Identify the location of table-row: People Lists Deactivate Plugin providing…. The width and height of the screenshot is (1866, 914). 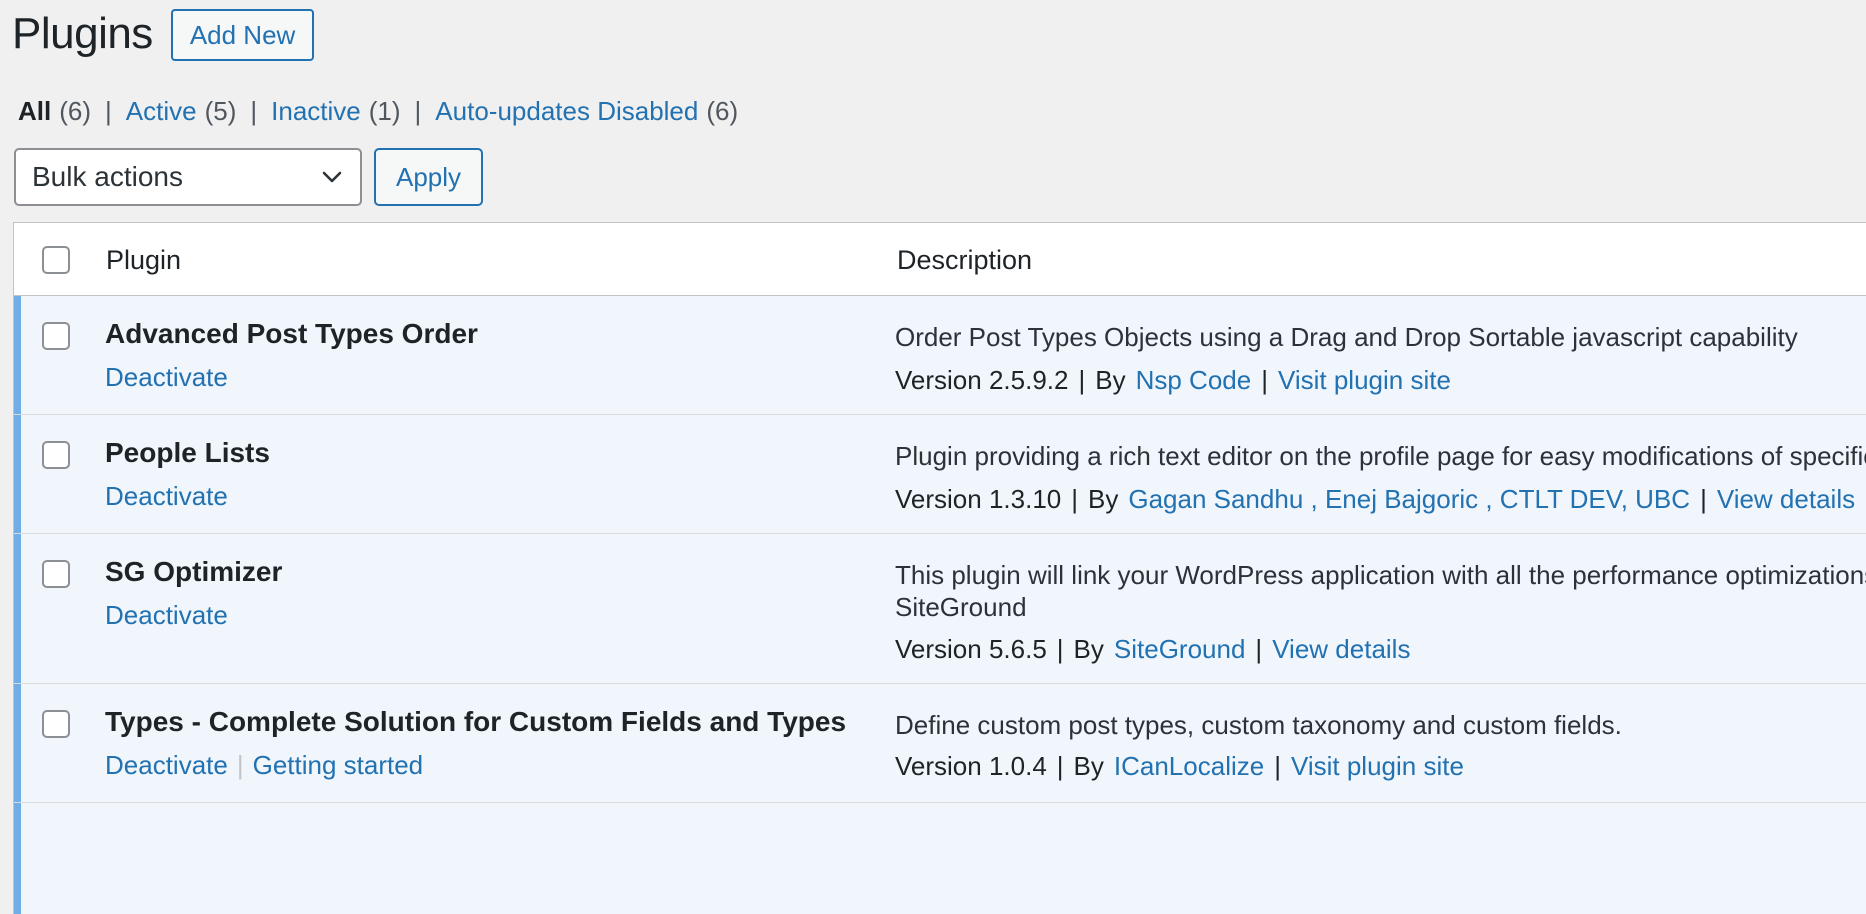
(940, 474).